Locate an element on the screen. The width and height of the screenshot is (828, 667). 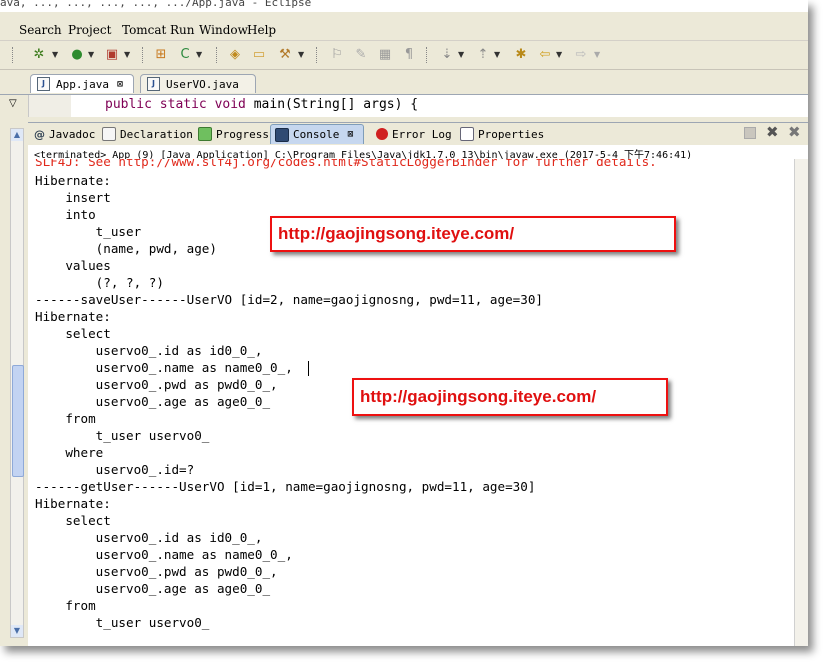
error-icon is located at coordinates (382, 134).